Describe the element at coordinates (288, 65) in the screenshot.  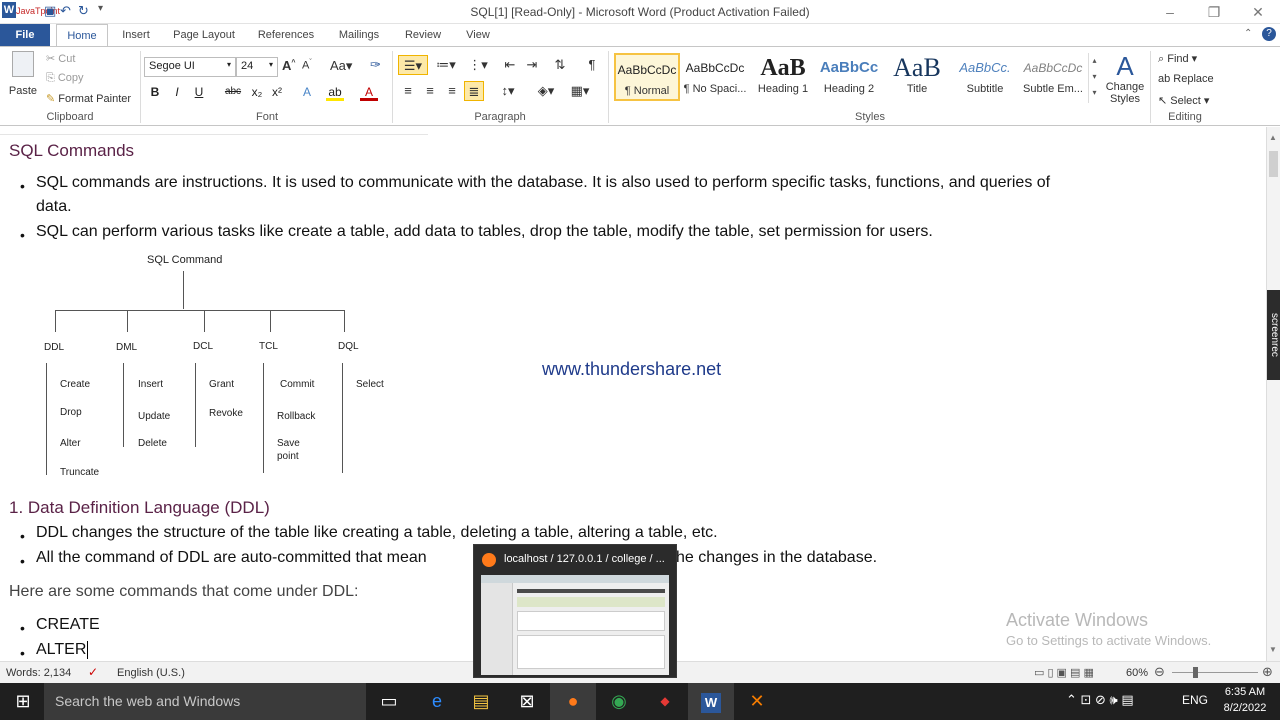
I see `grow-font-icon: A^` at that location.